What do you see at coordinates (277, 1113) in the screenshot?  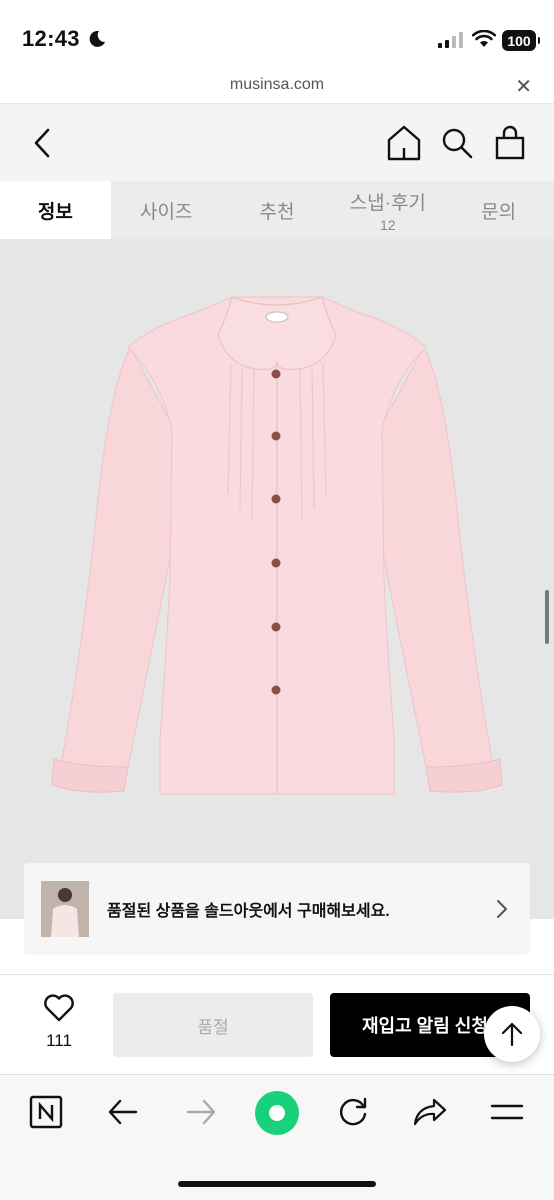 I see `green-dot-icon` at bounding box center [277, 1113].